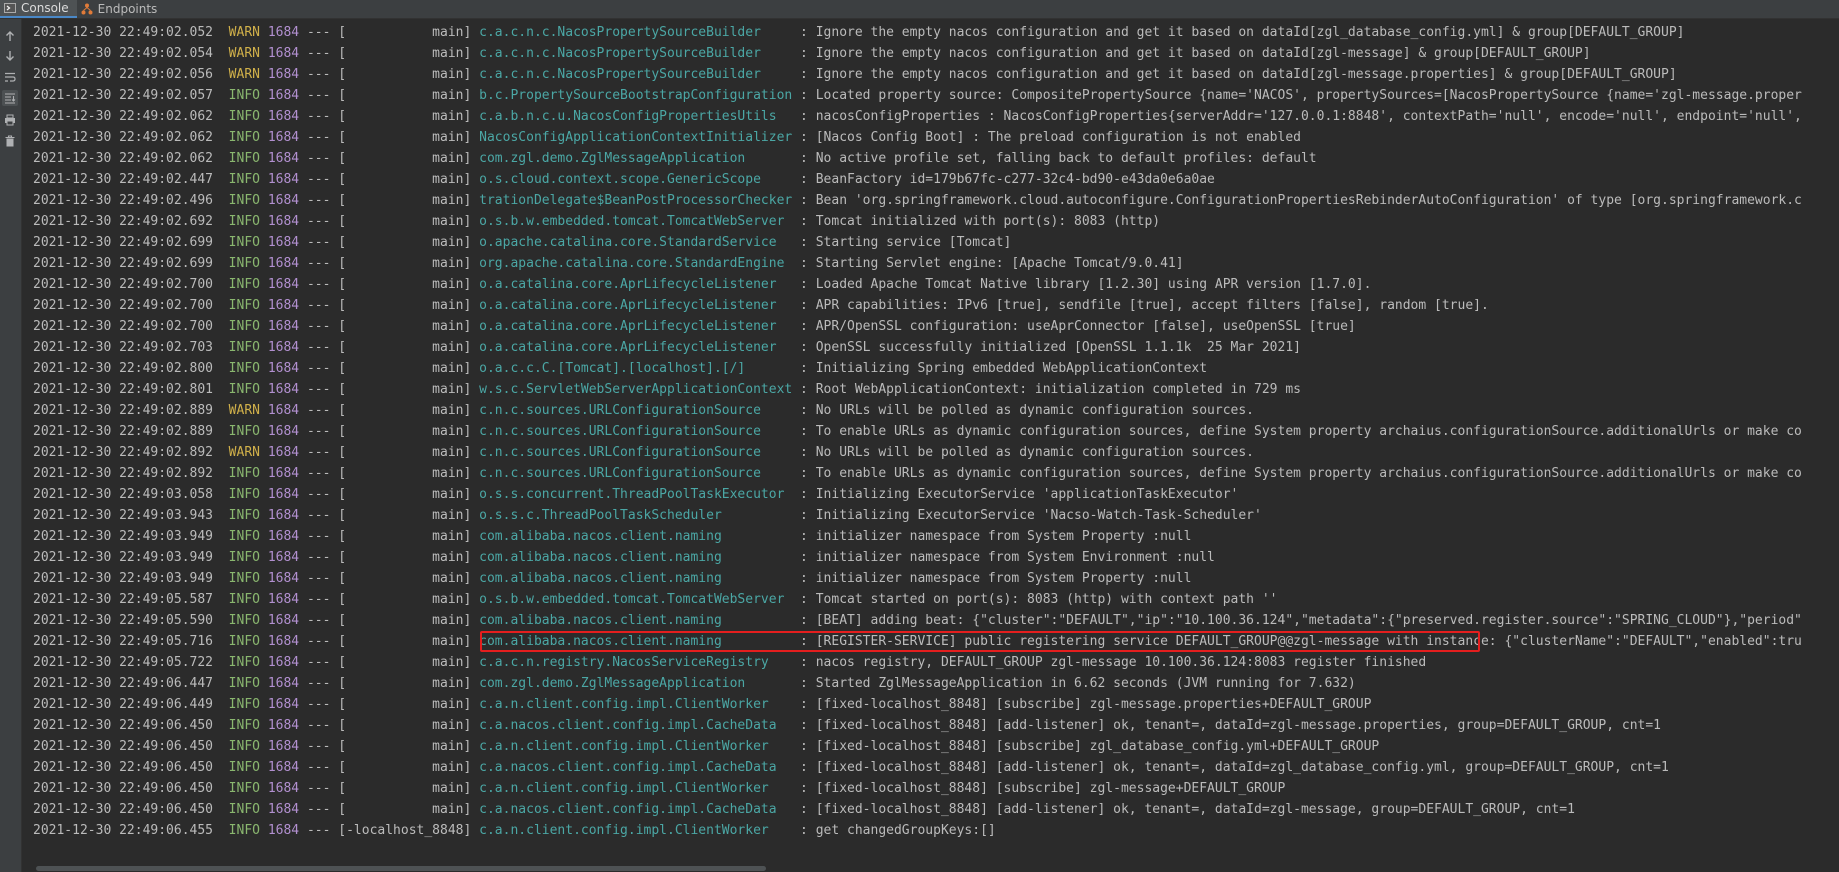 Image resolution: width=1839 pixels, height=872 pixels. What do you see at coordinates (123, 137) in the screenshot?
I see `log-timestamp: 2021-12-30 22:49:02.062` at bounding box center [123, 137].